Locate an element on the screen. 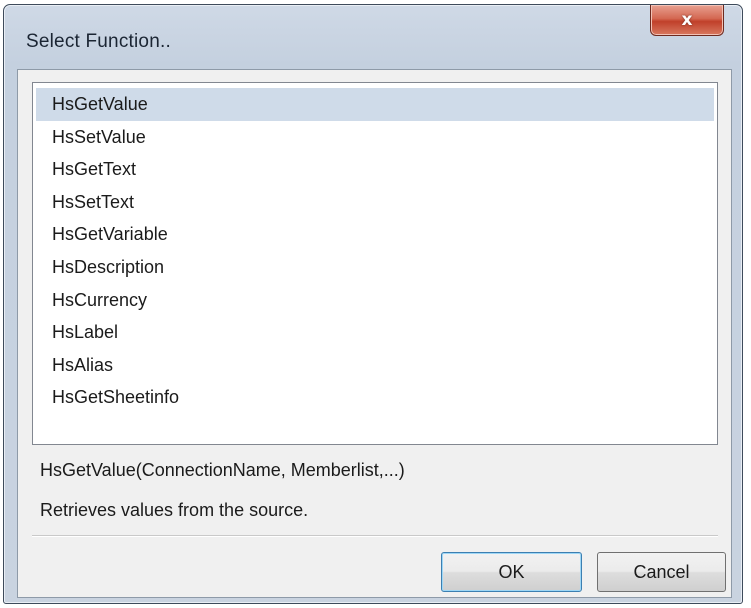 The height and width of the screenshot is (608, 751). function-list-item: HsSetValue is located at coordinates (375, 137).